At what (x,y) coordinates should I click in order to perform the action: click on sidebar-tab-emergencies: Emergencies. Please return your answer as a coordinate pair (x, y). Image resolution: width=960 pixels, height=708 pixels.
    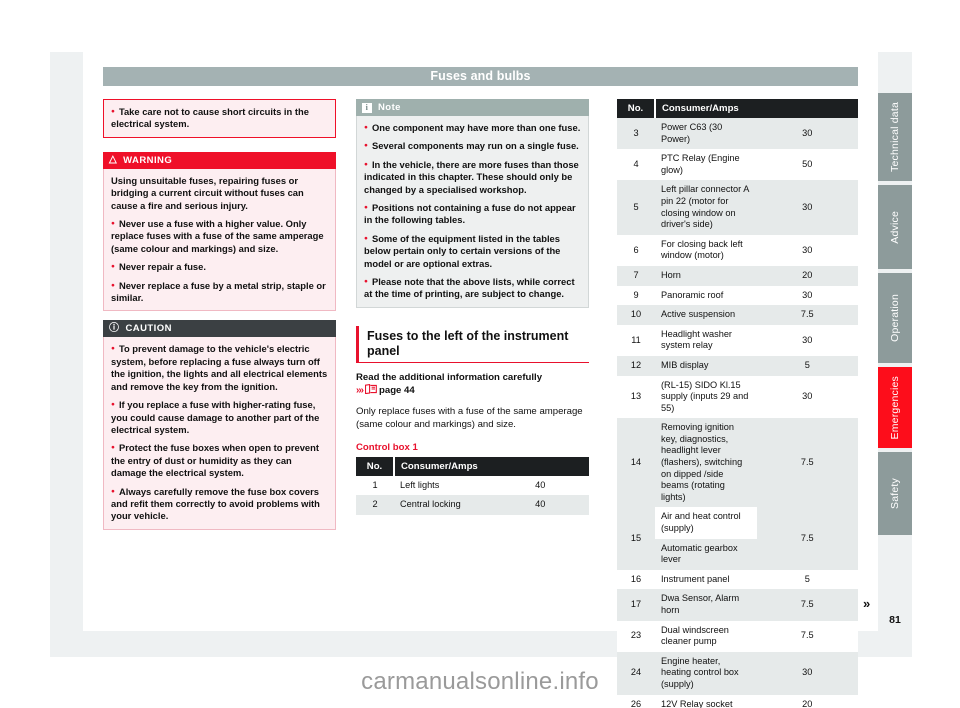
    Looking at the image, I should click on (895, 407).